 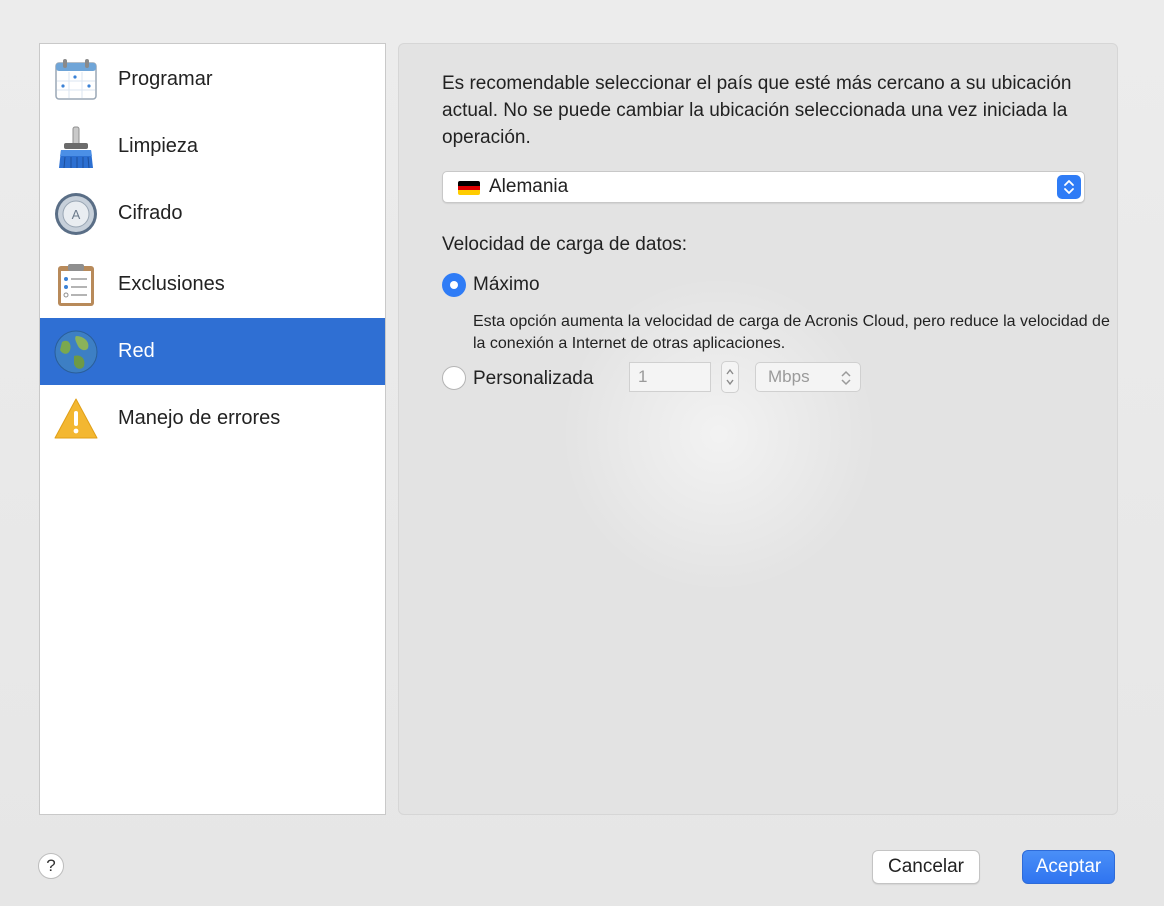 What do you see at coordinates (469, 188) in the screenshot?
I see `germany-flag-icon` at bounding box center [469, 188].